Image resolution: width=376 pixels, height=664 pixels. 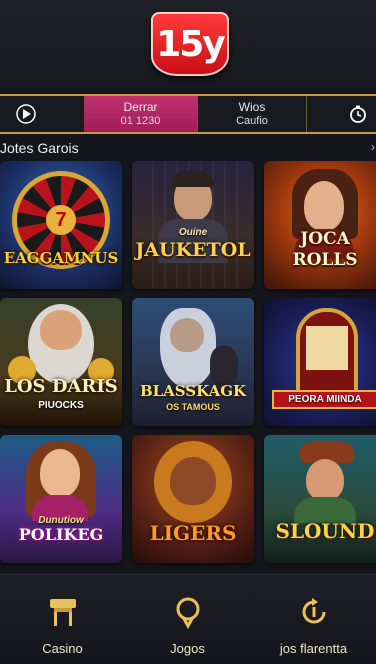 What do you see at coordinates (252, 107) in the screenshot?
I see `tab-label: Wios` at bounding box center [252, 107].